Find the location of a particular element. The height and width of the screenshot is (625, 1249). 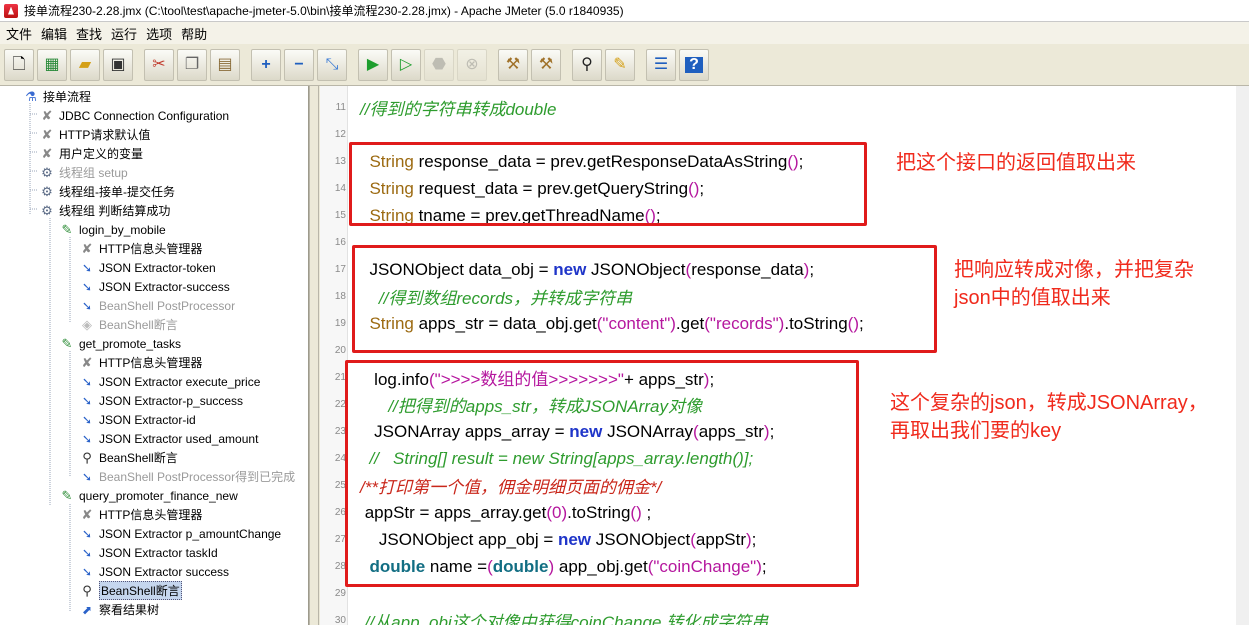

tree-node: ✘ JDBC Connection Configuration is located at coordinates (134, 115).